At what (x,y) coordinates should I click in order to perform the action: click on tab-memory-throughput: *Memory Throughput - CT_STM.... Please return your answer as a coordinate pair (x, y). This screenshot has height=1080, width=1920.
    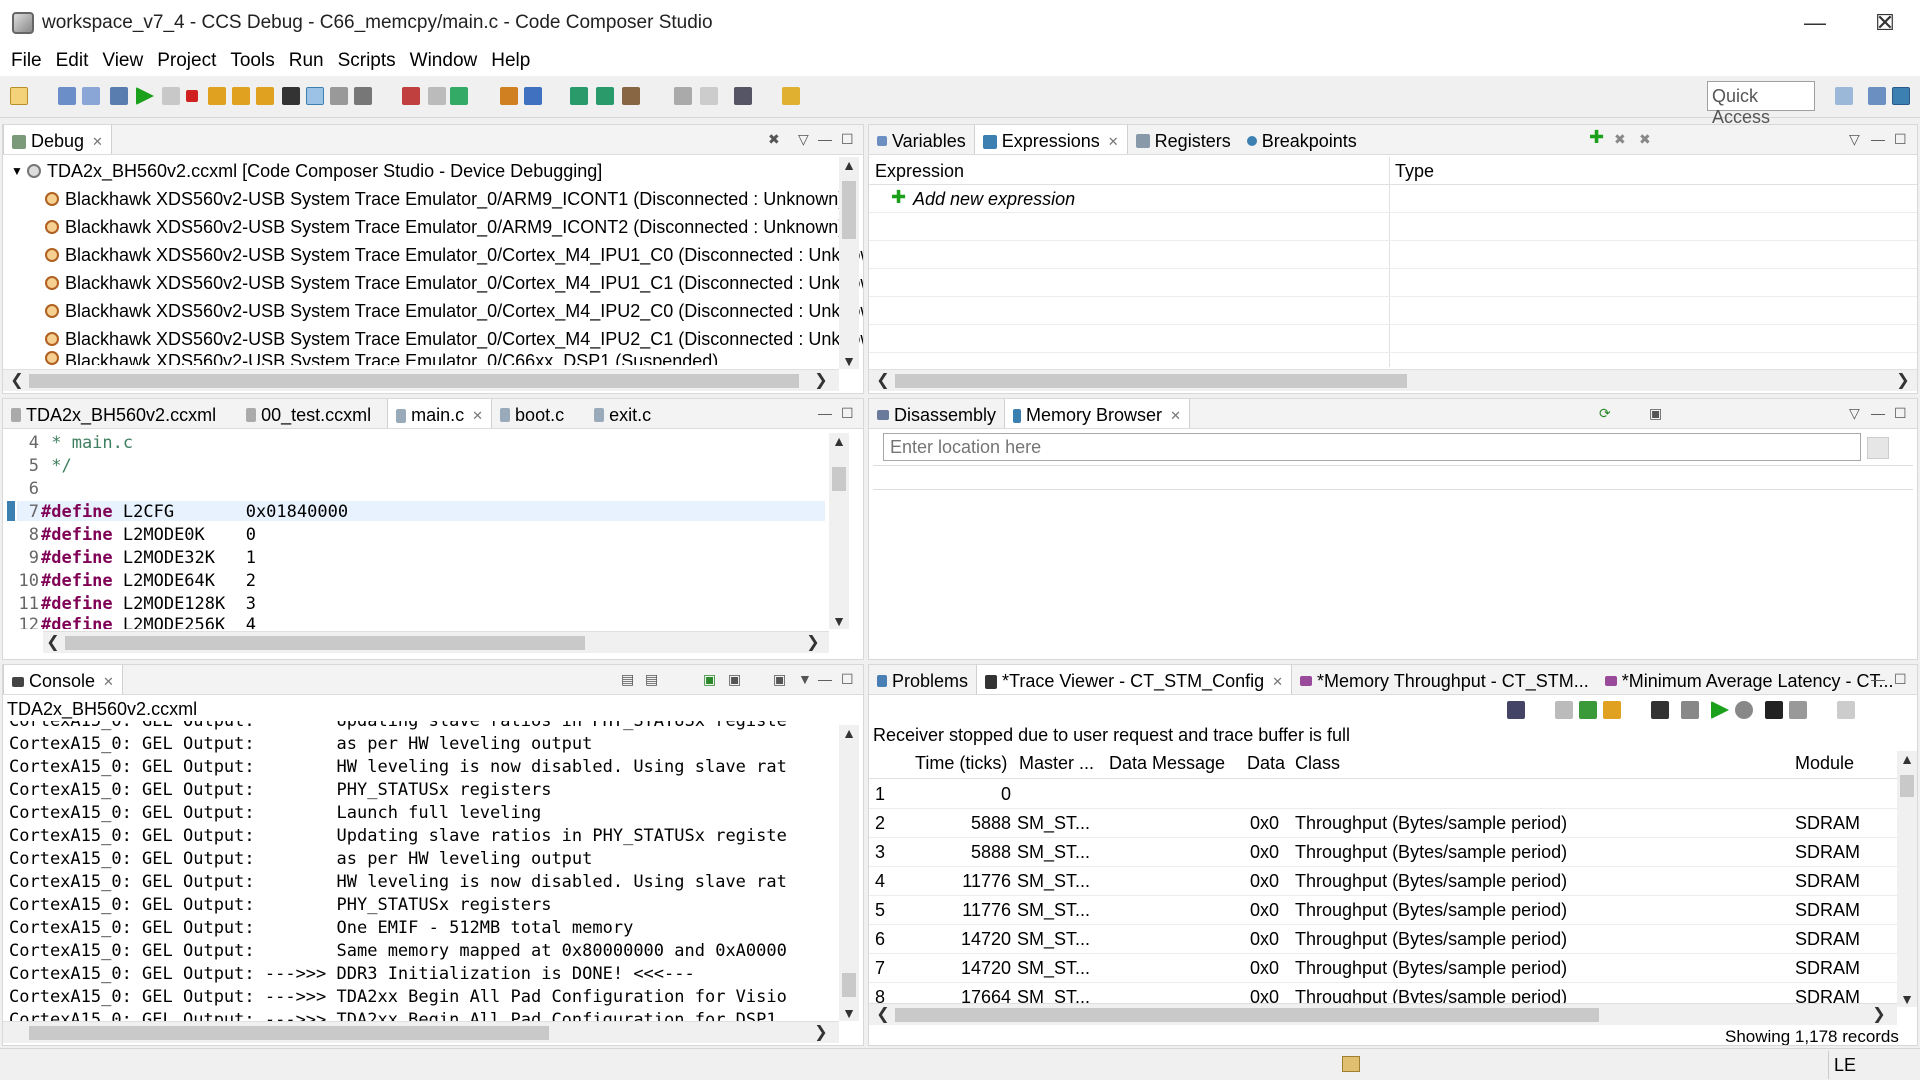
    Looking at the image, I should click on (1444, 679).